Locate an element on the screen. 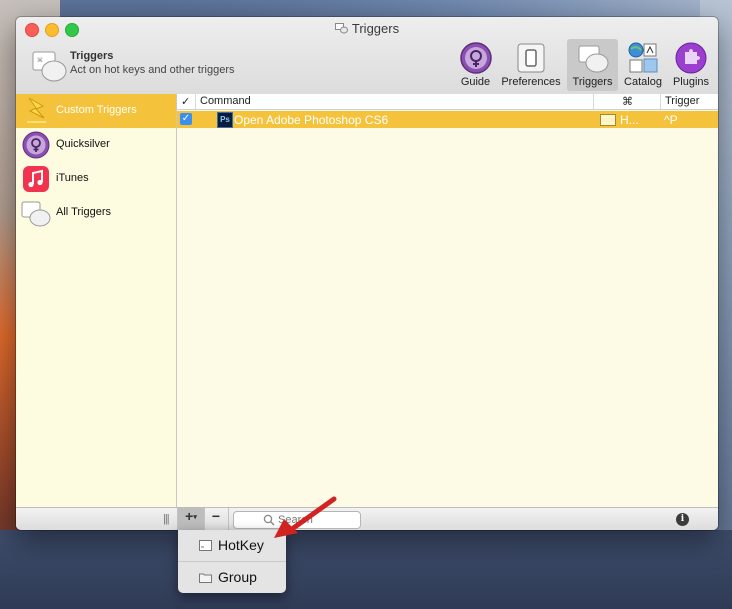 This screenshot has height=609, width=732. window-title: Triggers is located at coordinates (367, 28).